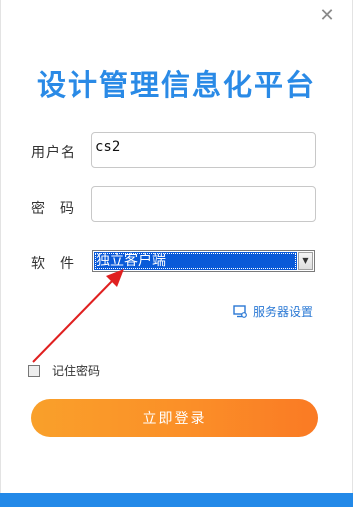 Image resolution: width=353 pixels, height=507 pixels. I want to click on annotation-arrow-overlay, so click(78, 316).